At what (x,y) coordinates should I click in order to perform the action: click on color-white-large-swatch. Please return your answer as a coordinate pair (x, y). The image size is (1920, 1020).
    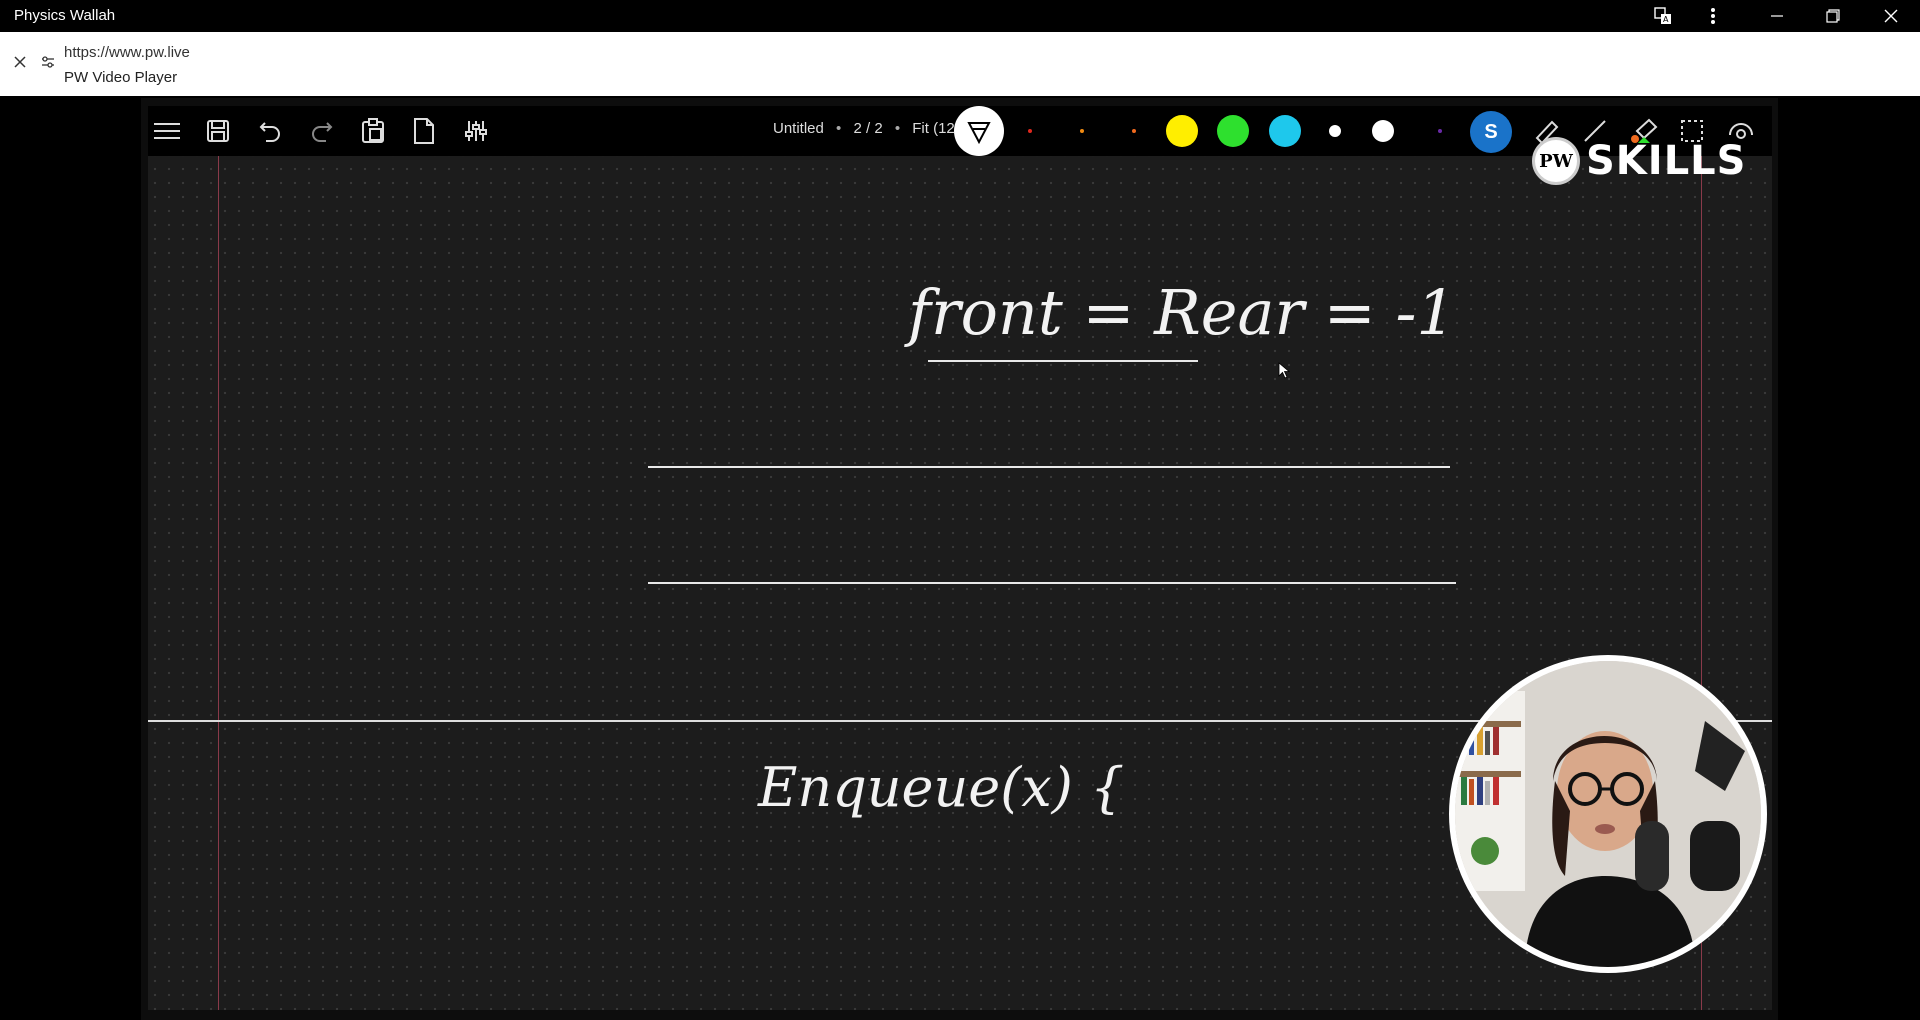
    Looking at the image, I should click on (1383, 131).